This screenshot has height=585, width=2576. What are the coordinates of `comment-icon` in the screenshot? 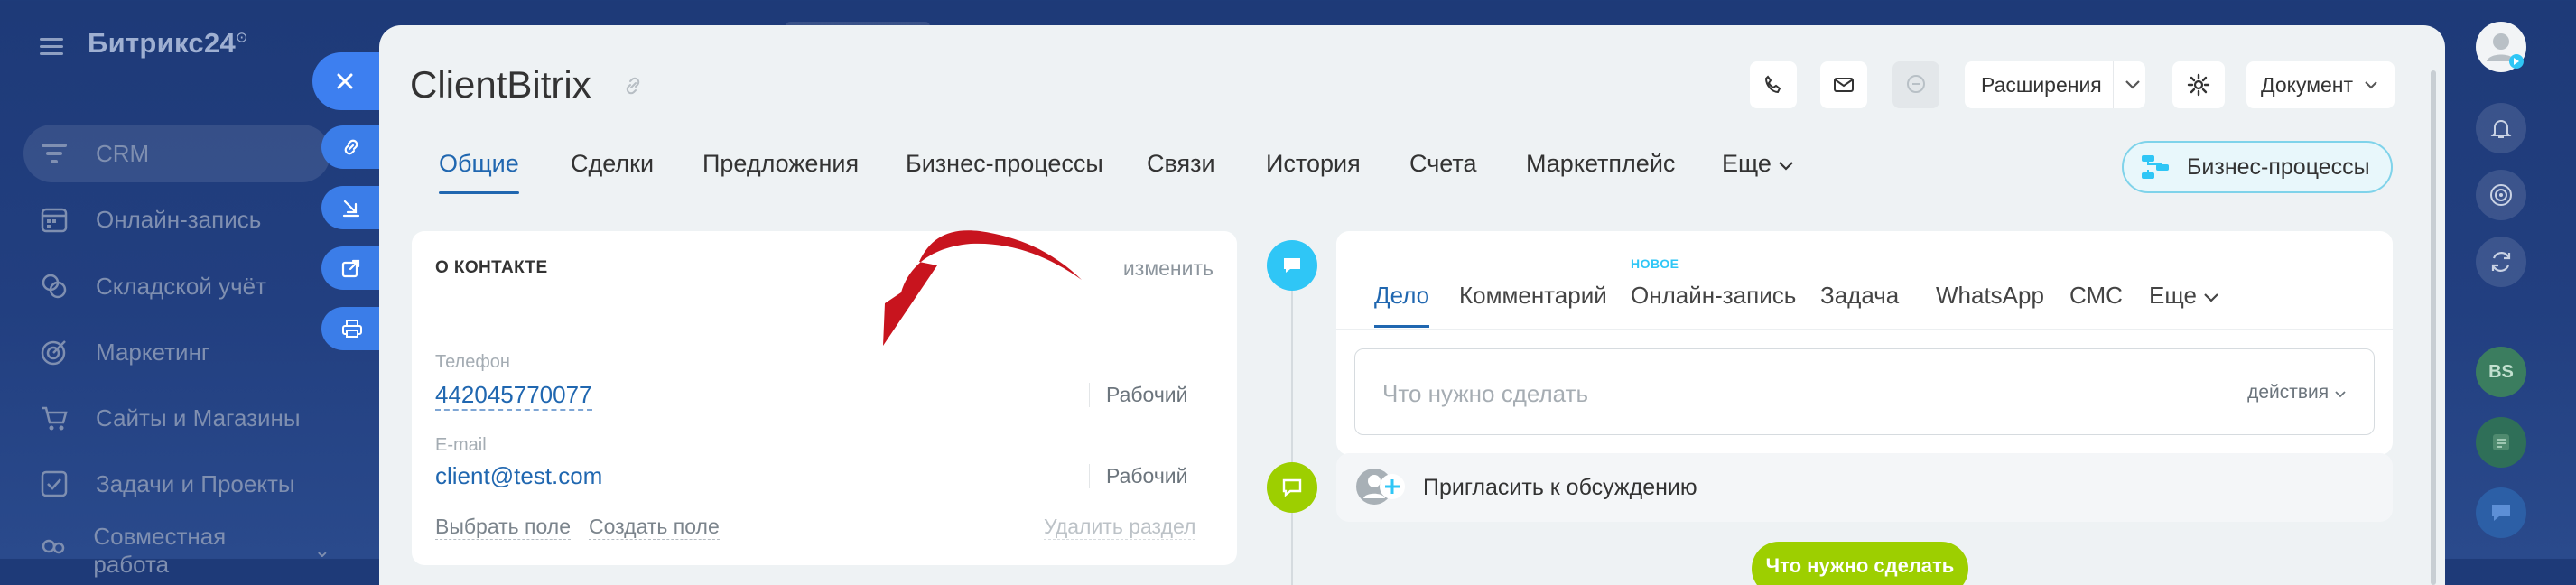 It's located at (1292, 487).